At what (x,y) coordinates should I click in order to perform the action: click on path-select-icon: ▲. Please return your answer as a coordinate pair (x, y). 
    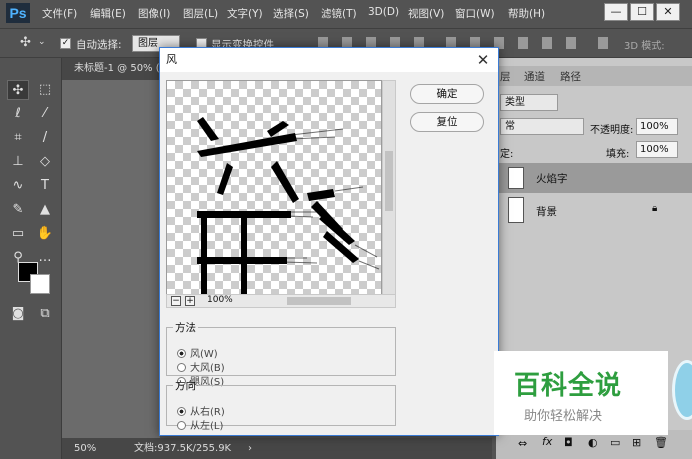
    Looking at the image, I should click on (45, 210).